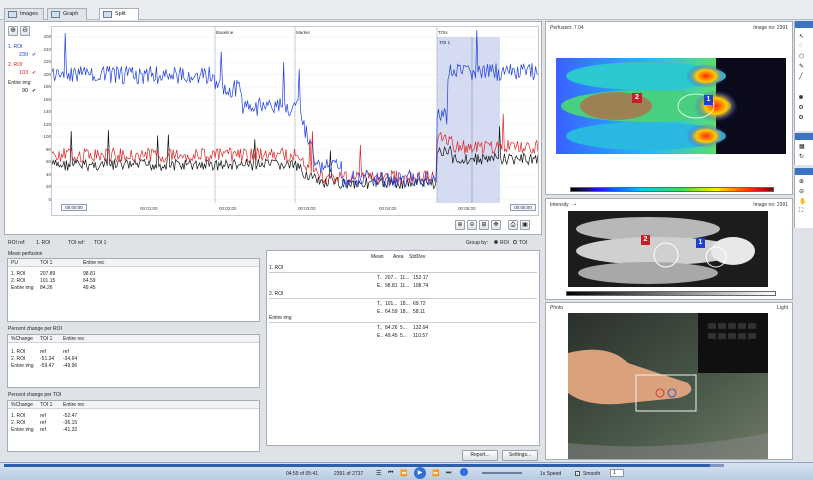 The image size is (813, 480). What do you see at coordinates (448, 473) in the screenshot?
I see `last-frame-icon: ⏭` at bounding box center [448, 473].